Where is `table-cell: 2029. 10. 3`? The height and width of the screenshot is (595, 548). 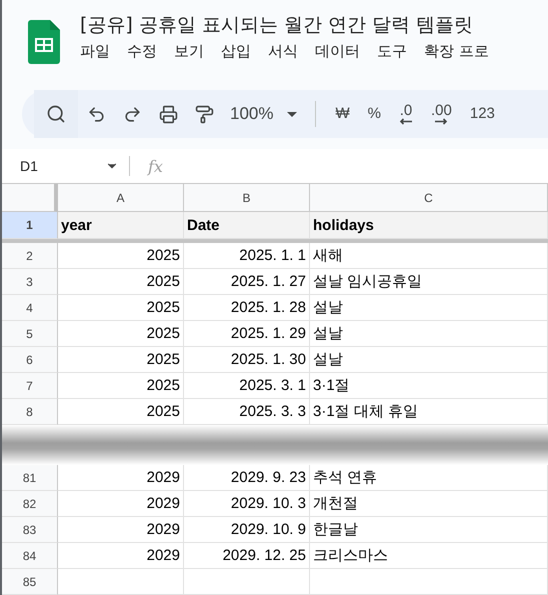 table-cell: 2029. 10. 3 is located at coordinates (247, 504).